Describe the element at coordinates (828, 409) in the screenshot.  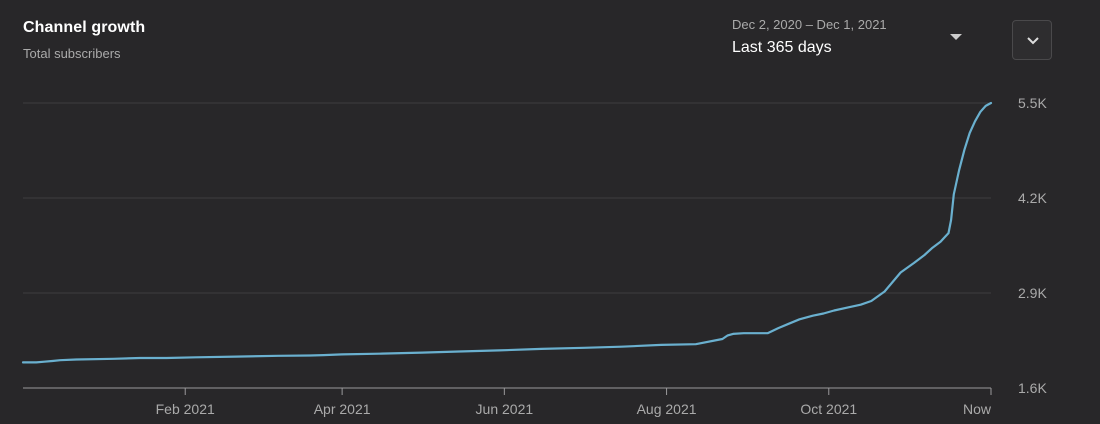
I see `x-tick-label: Oct 2021` at that location.